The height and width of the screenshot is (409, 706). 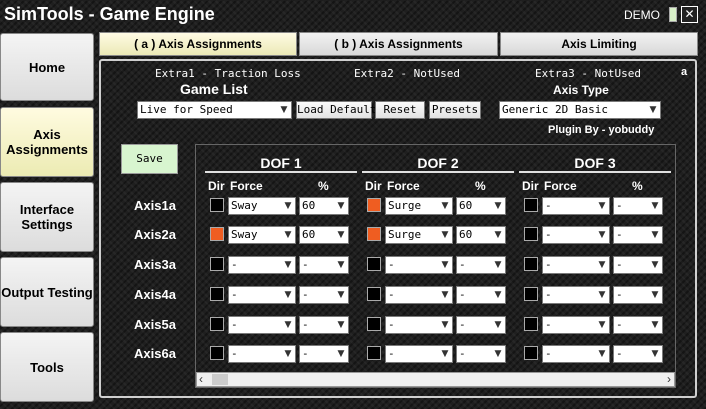 I want to click on extra3-label: Extra3 - NotUsed, so click(x=588, y=73).